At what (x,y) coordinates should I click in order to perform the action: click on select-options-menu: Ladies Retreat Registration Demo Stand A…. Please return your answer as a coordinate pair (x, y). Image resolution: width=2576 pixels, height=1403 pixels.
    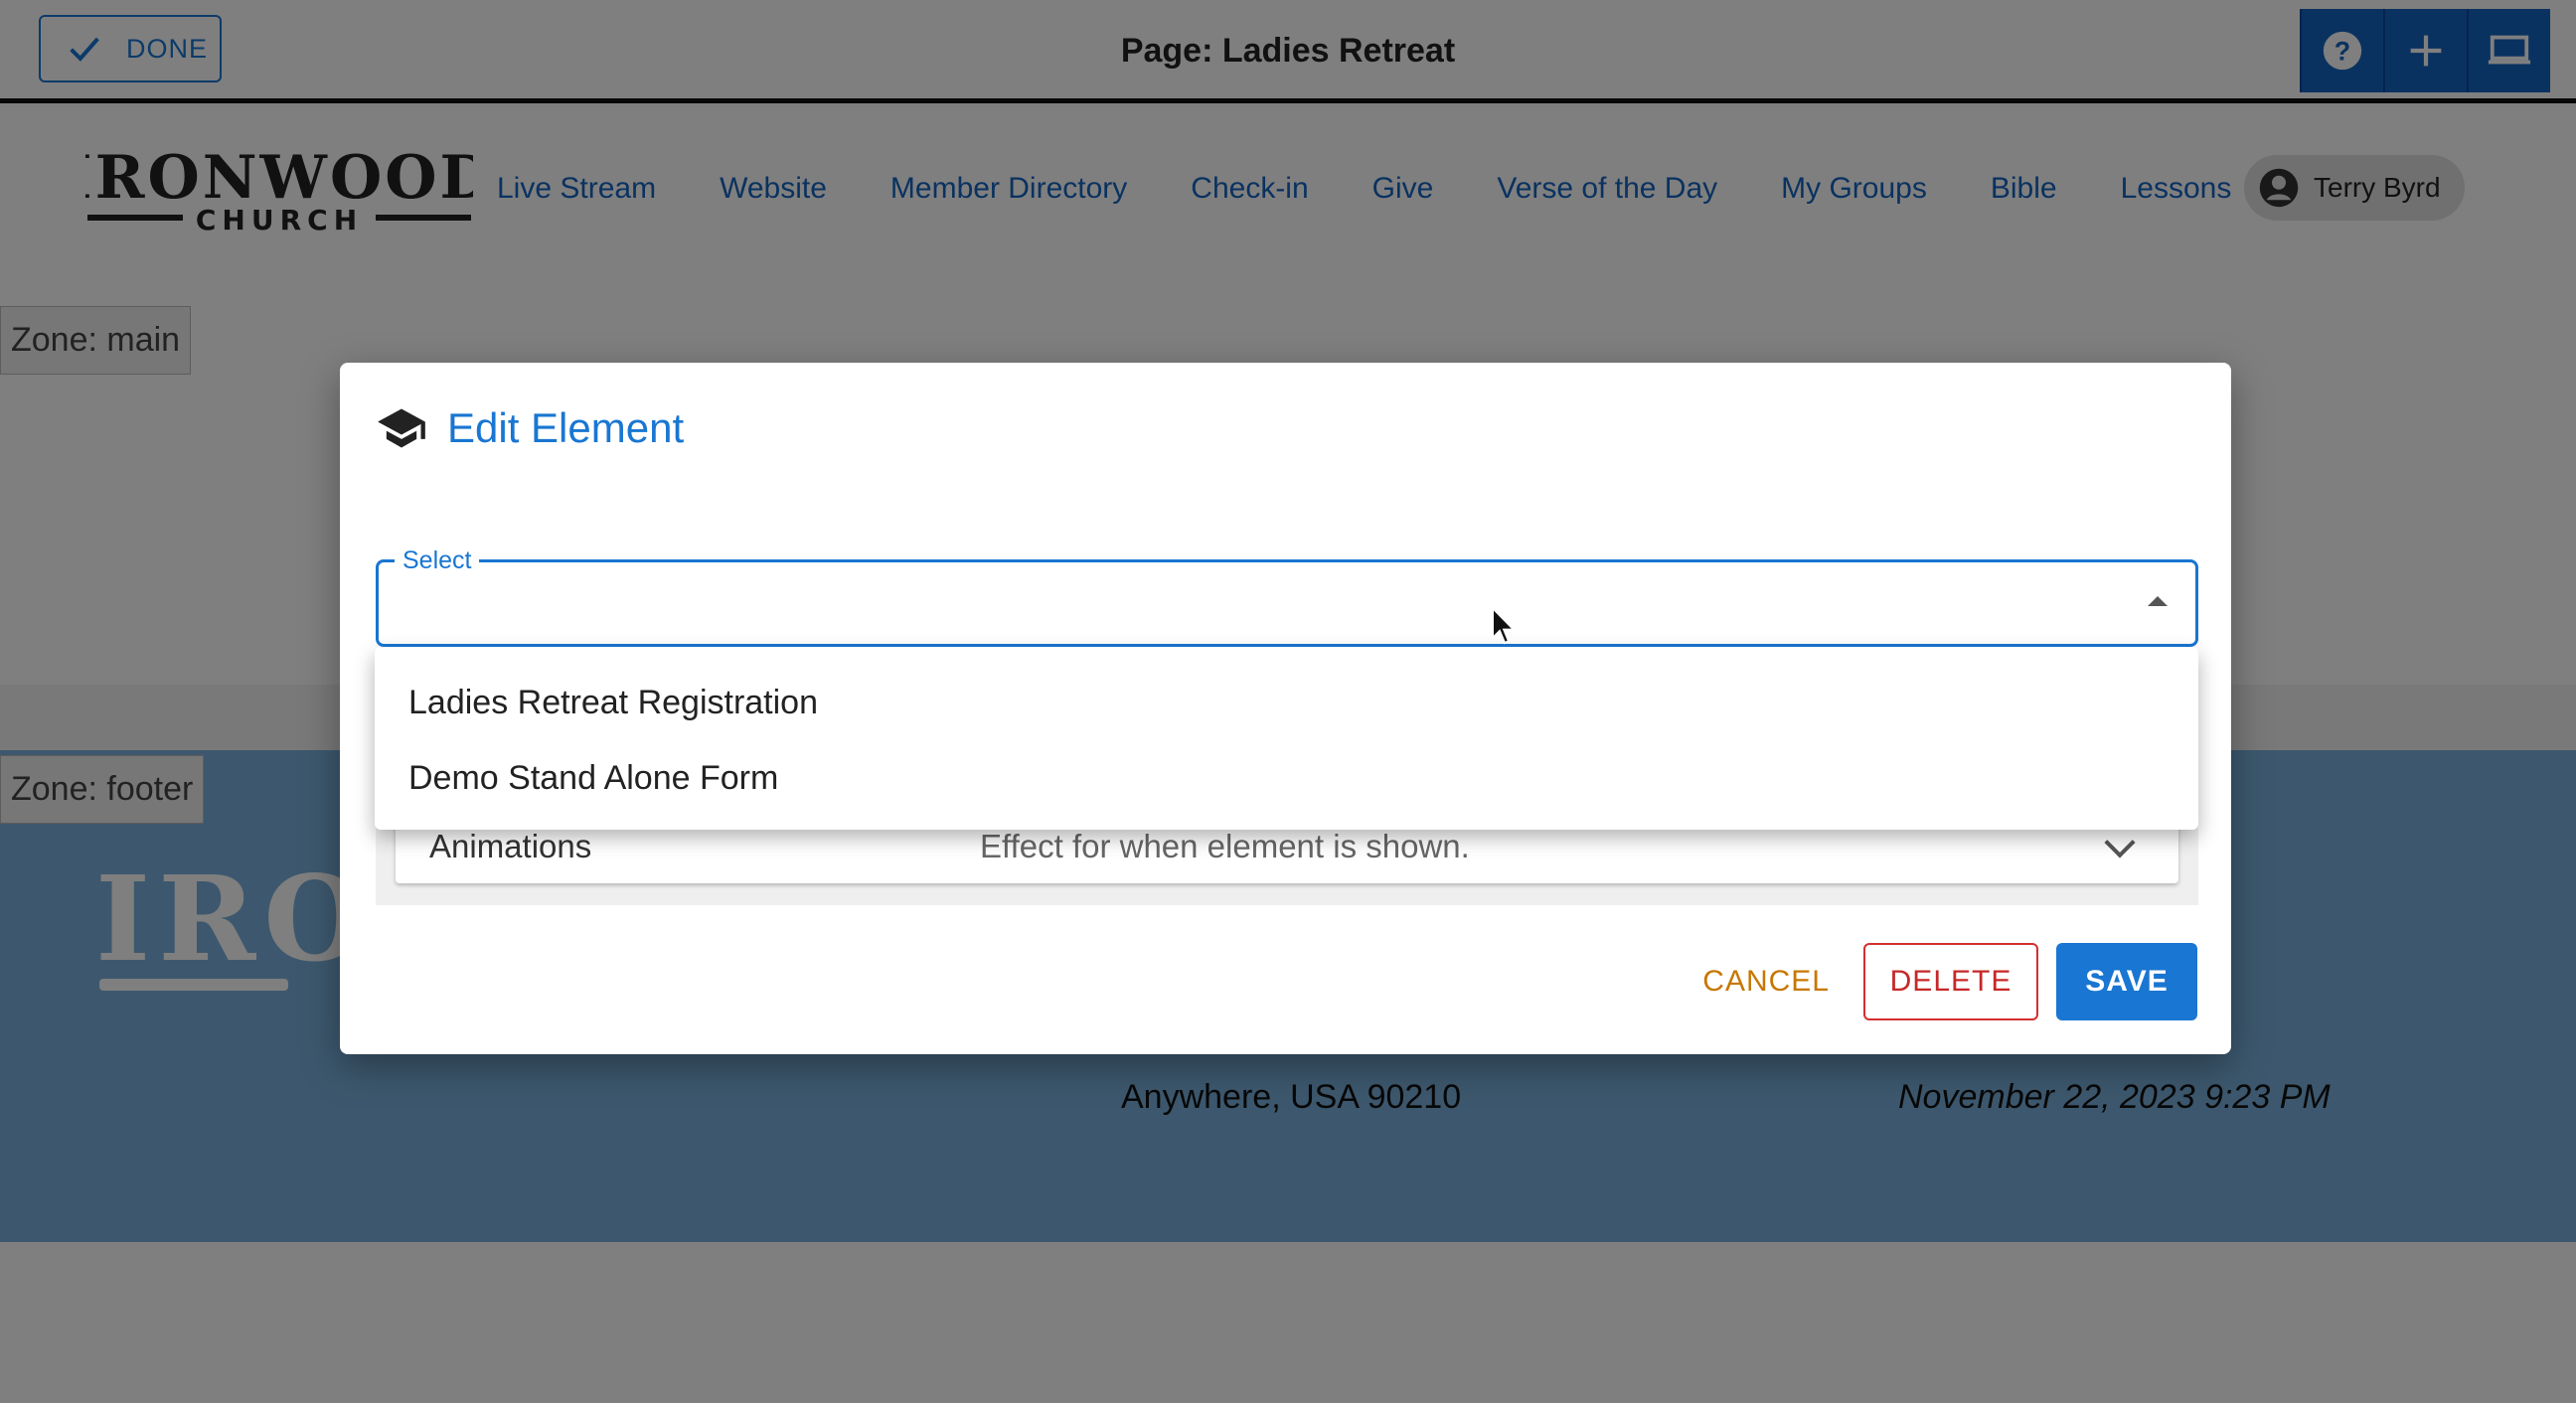
    Looking at the image, I should click on (1286, 738).